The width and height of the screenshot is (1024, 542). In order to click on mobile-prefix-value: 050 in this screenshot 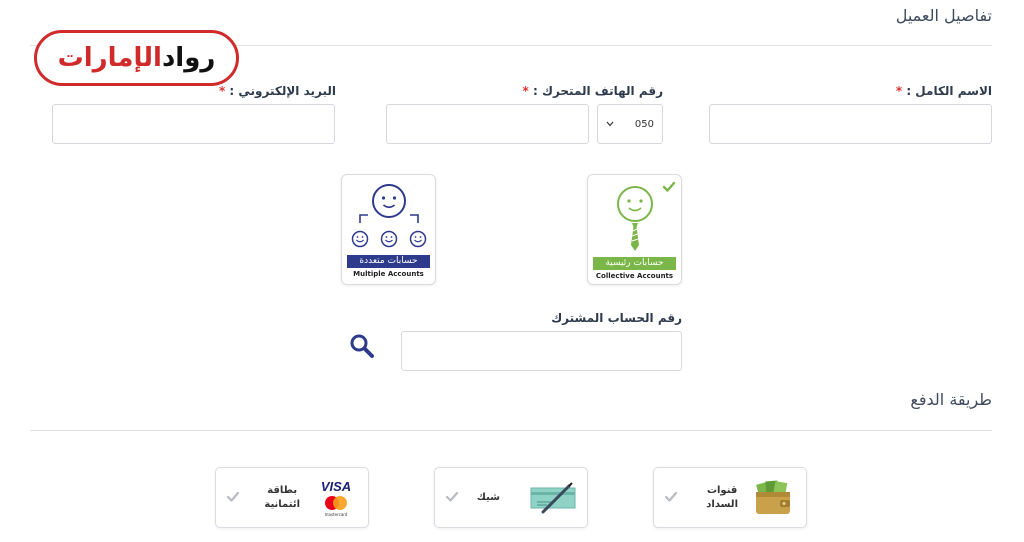, I will do `click(644, 124)`.